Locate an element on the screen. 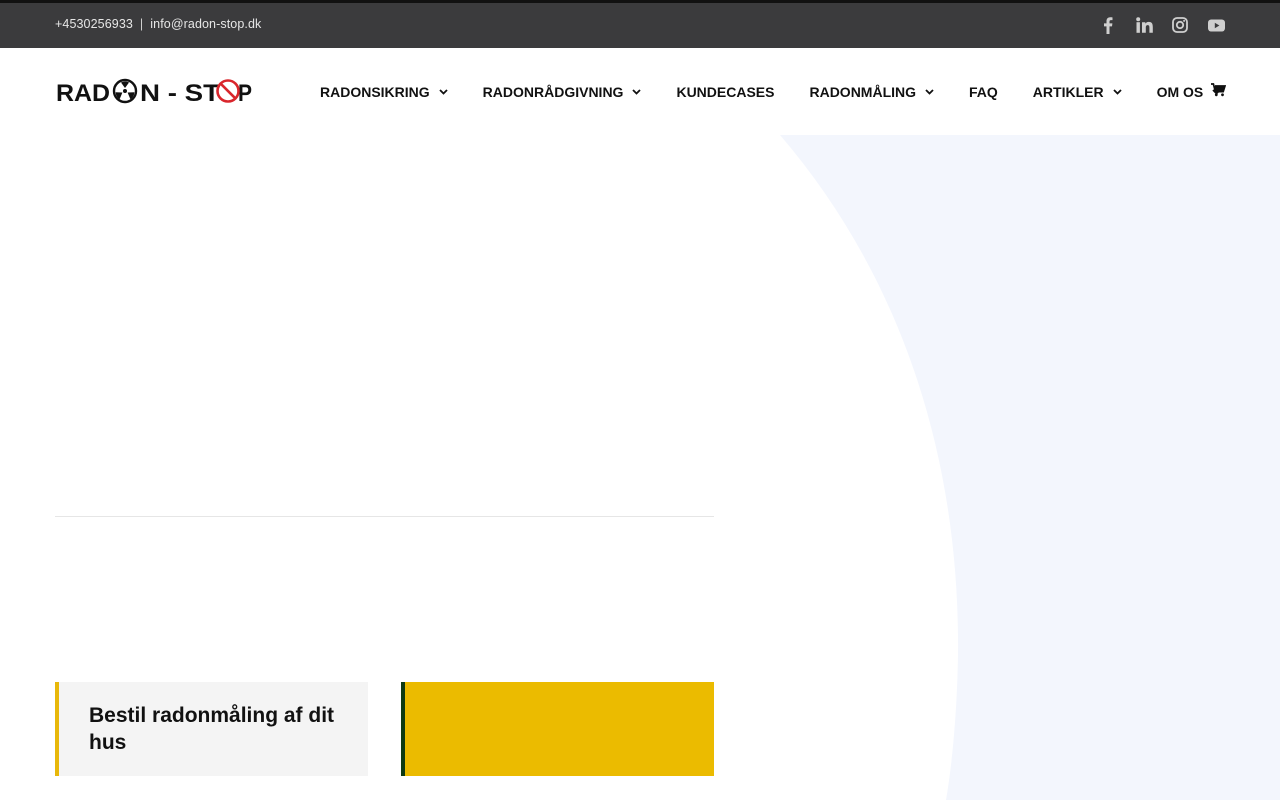 The width and height of the screenshot is (1280, 800). linkedin-icon is located at coordinates (1144, 25).